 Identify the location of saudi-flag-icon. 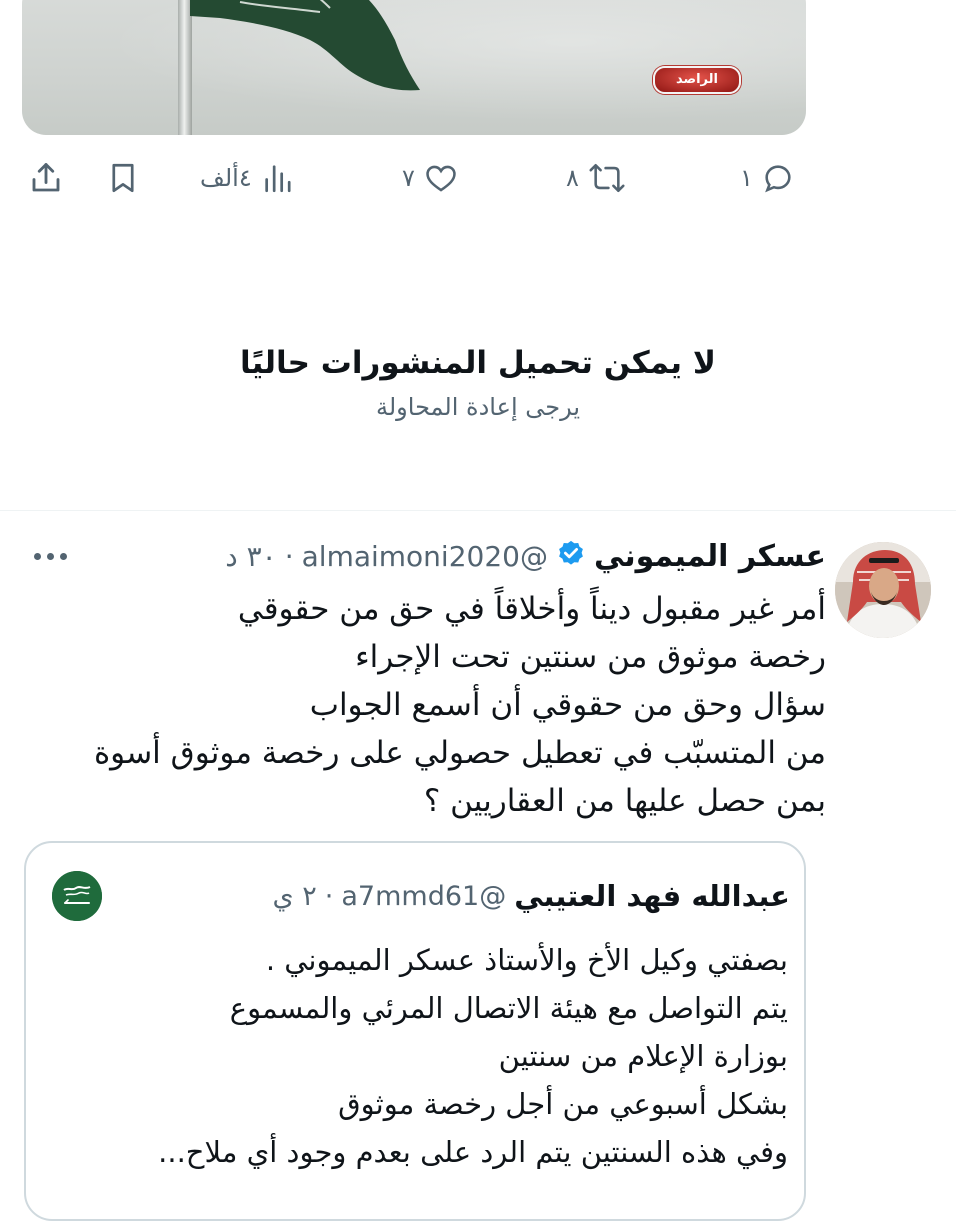
(77, 896).